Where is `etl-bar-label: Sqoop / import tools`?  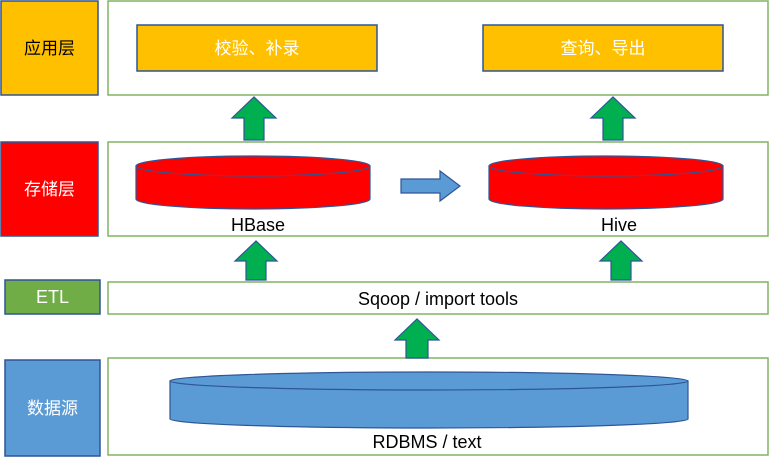 etl-bar-label: Sqoop / import tools is located at coordinates (438, 299).